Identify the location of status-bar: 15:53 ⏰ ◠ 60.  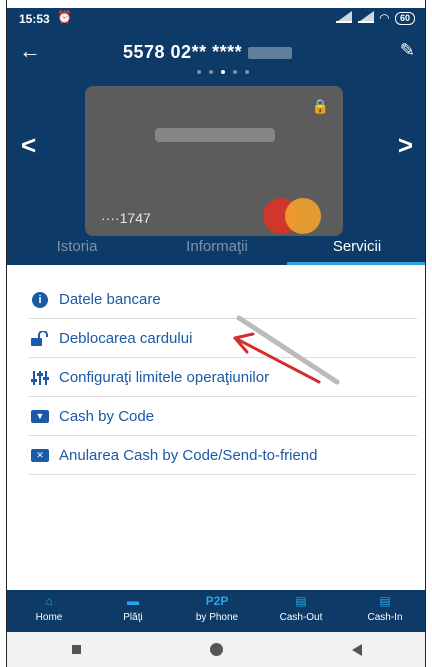
(216, 19).